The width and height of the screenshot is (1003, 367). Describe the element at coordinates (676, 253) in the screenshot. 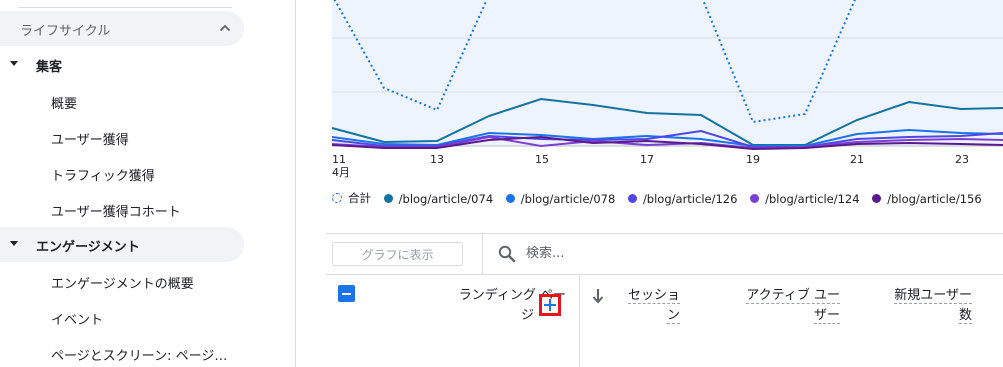

I see `search-input` at that location.